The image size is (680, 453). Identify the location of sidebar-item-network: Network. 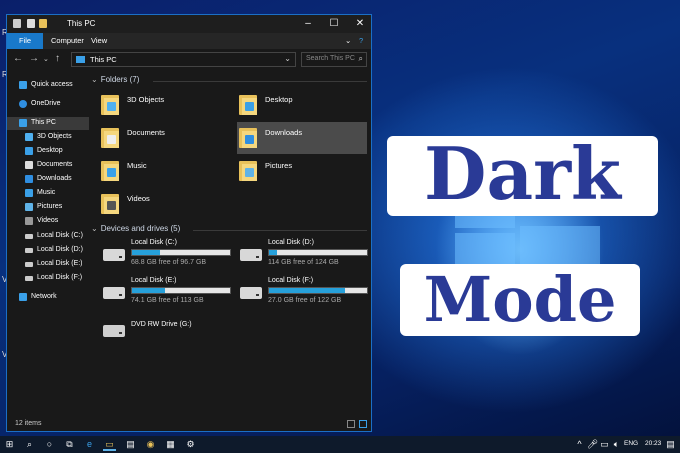
(48, 297).